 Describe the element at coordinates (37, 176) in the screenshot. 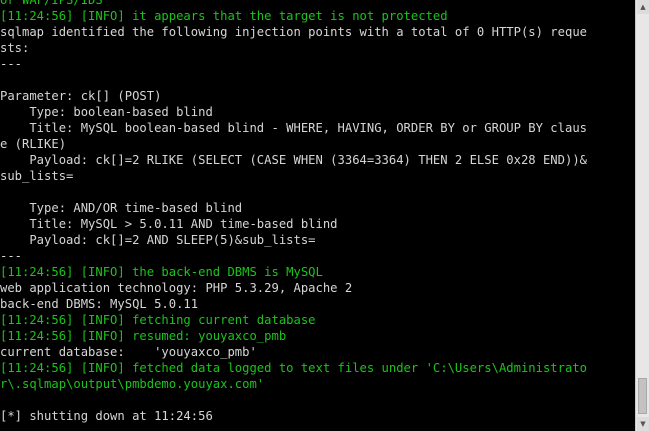

I see `console-line: sub_lists=` at that location.